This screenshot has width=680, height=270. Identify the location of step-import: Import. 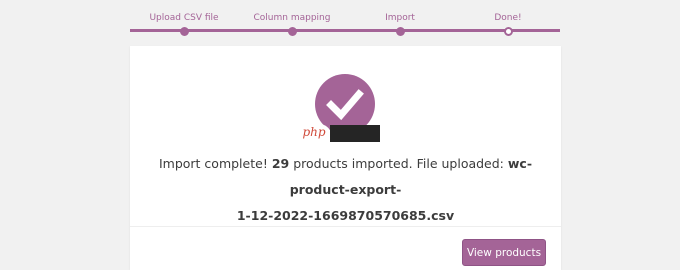
(400, 18).